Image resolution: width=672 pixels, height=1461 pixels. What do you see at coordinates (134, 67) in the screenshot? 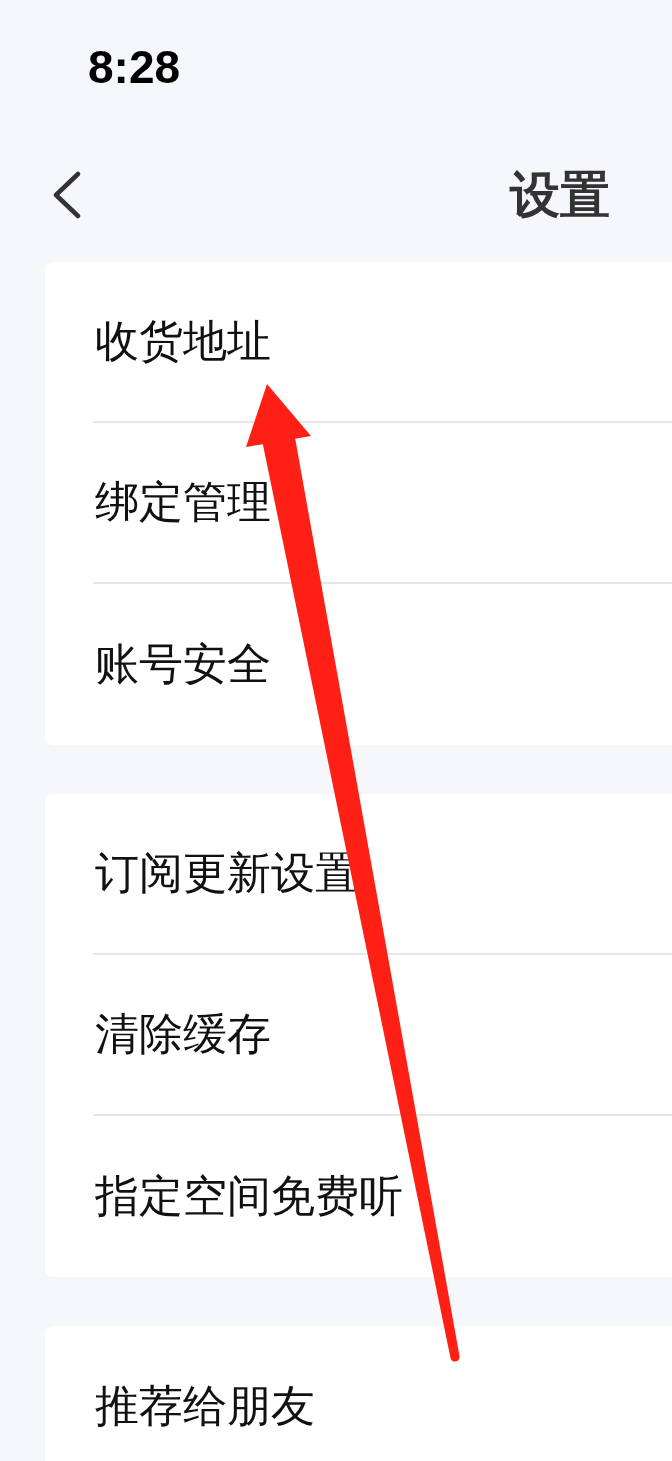
I see `status-time: 8:28` at bounding box center [134, 67].